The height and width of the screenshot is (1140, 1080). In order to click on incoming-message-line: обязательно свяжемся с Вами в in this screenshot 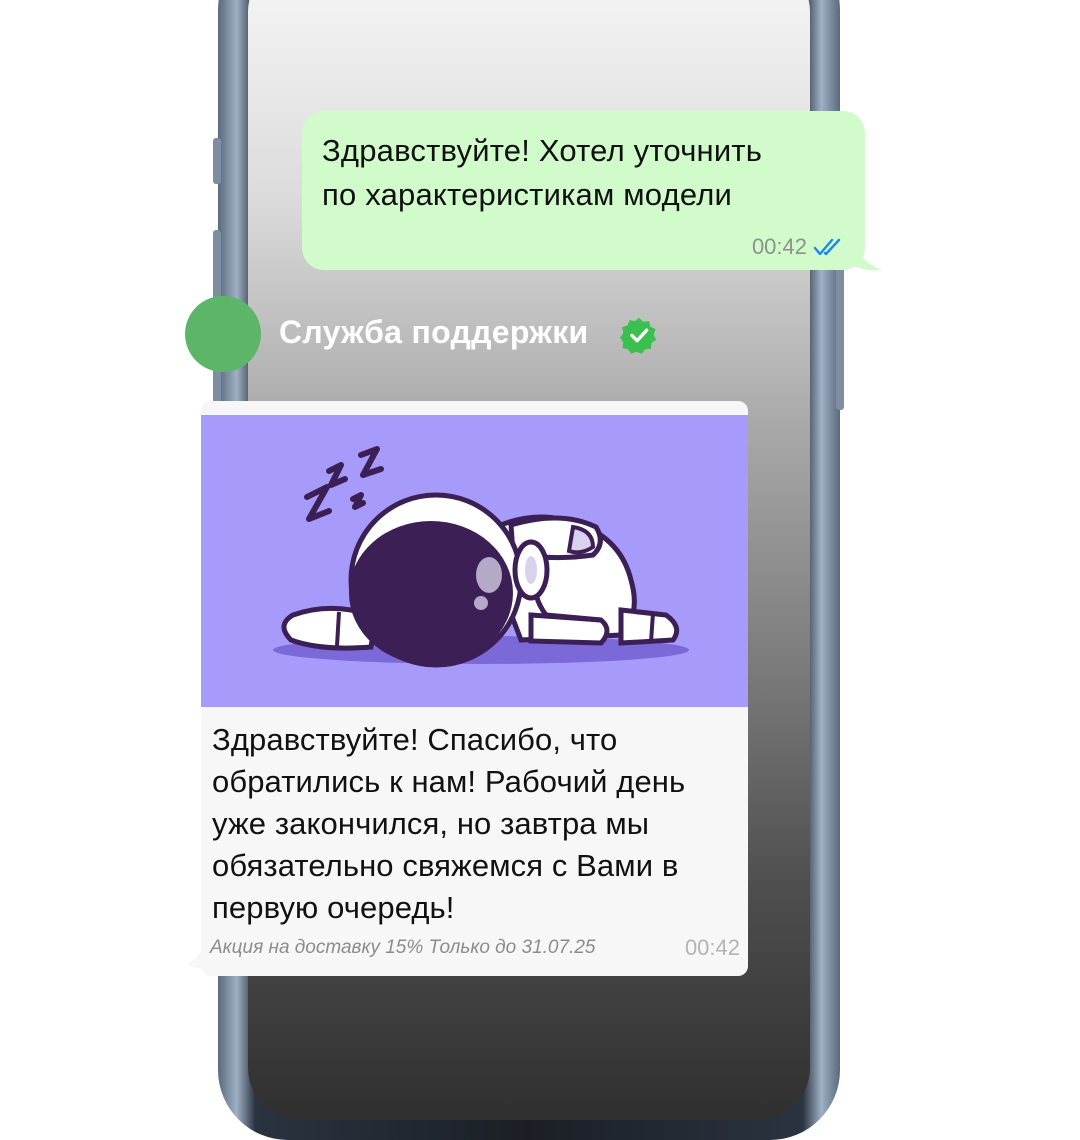, I will do `click(445, 865)`.